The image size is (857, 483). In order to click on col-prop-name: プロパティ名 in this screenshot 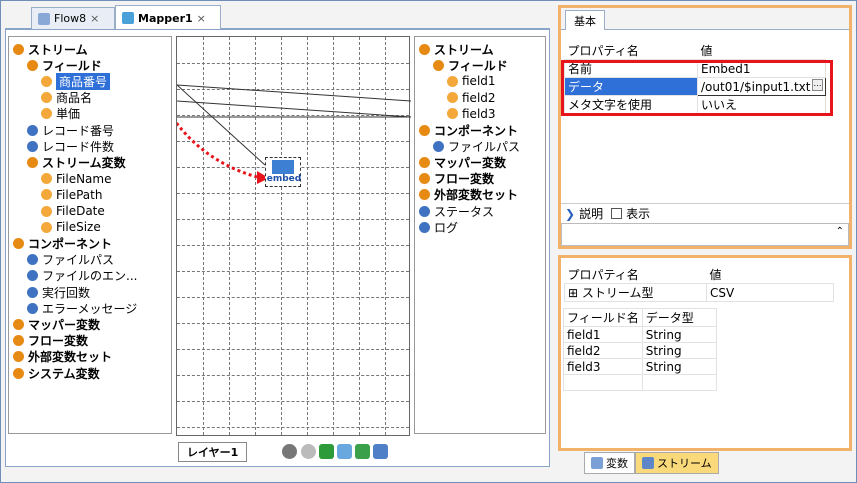, I will do `click(603, 51)`.